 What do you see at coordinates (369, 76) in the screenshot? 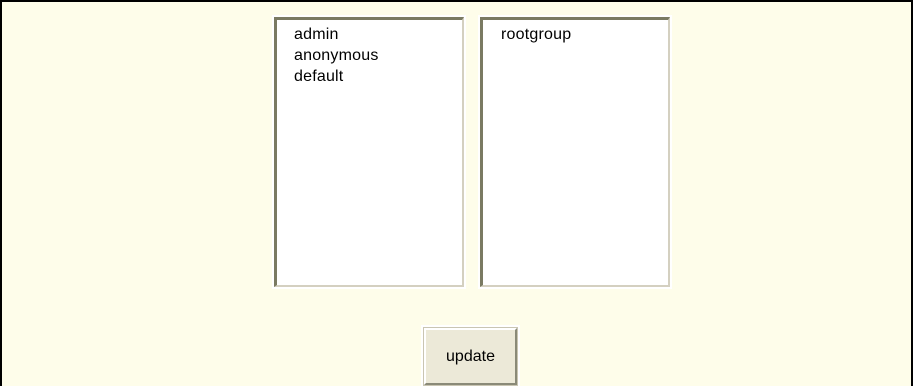
I see `list-item-default: default` at bounding box center [369, 76].